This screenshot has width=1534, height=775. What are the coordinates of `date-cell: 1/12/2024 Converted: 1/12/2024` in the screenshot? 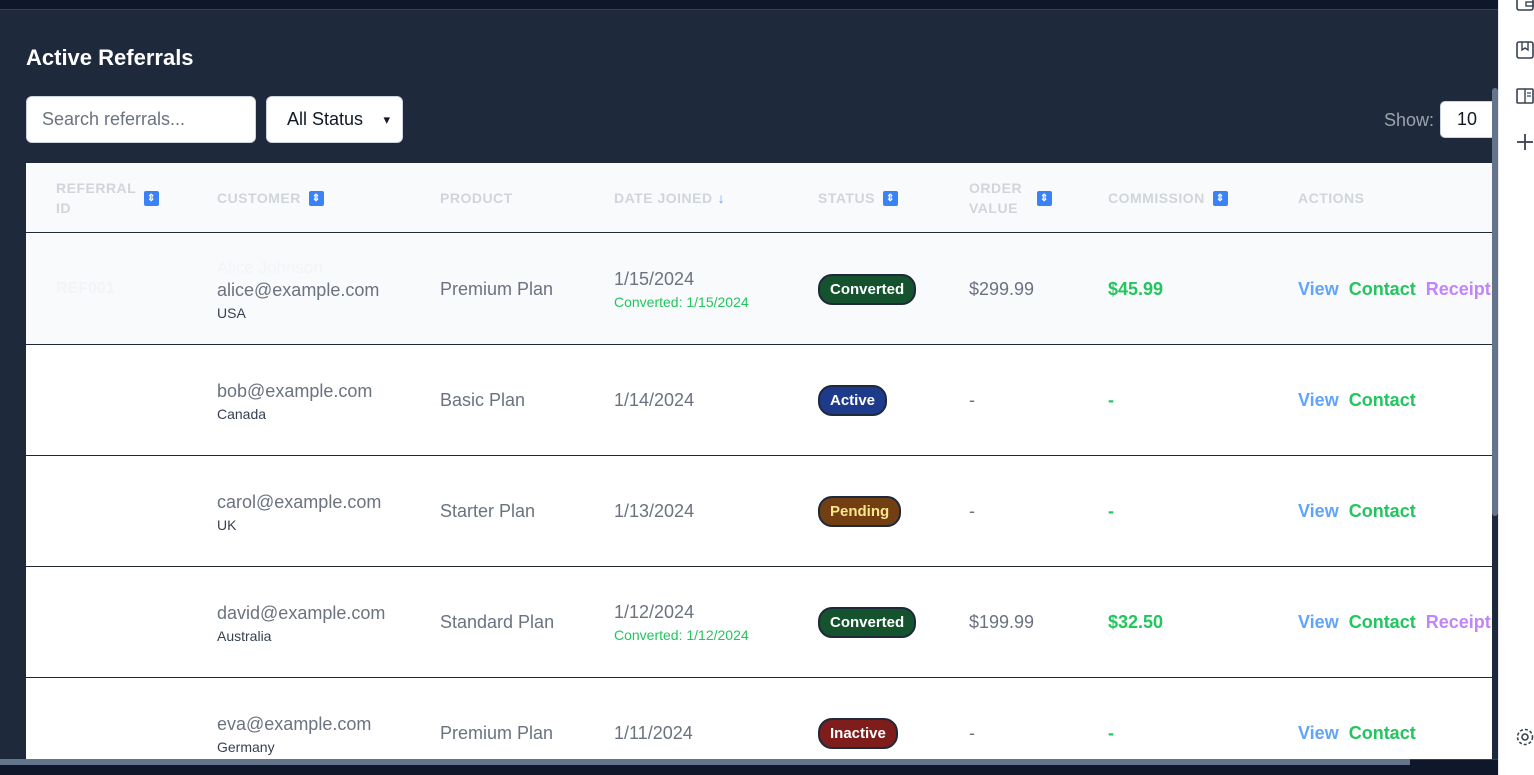 It's located at (681, 622).